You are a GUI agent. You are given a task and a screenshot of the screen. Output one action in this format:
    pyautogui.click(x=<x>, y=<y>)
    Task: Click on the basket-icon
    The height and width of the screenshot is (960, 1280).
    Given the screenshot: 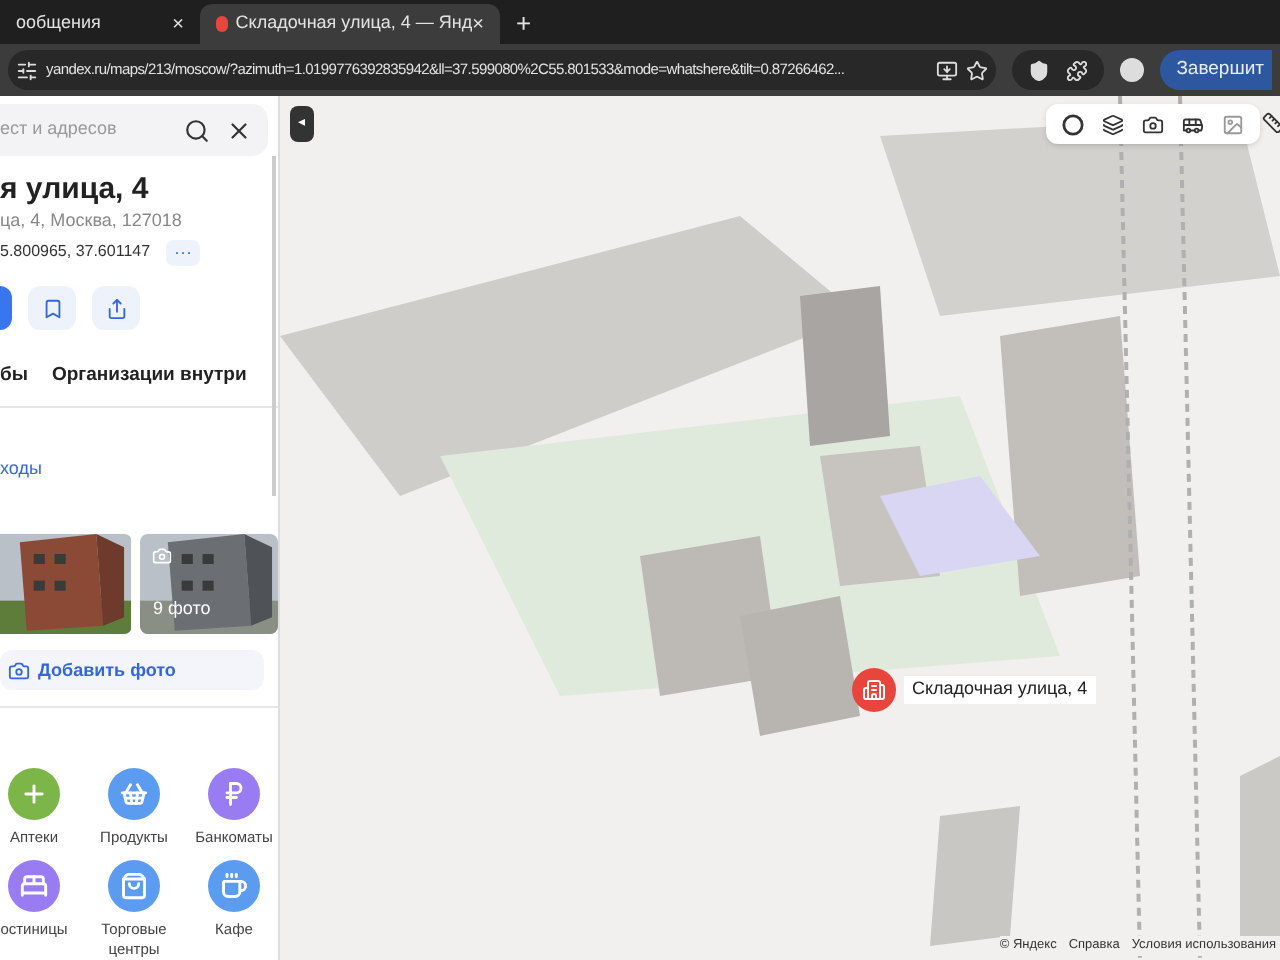 What is the action you would take?
    pyautogui.click(x=134, y=794)
    